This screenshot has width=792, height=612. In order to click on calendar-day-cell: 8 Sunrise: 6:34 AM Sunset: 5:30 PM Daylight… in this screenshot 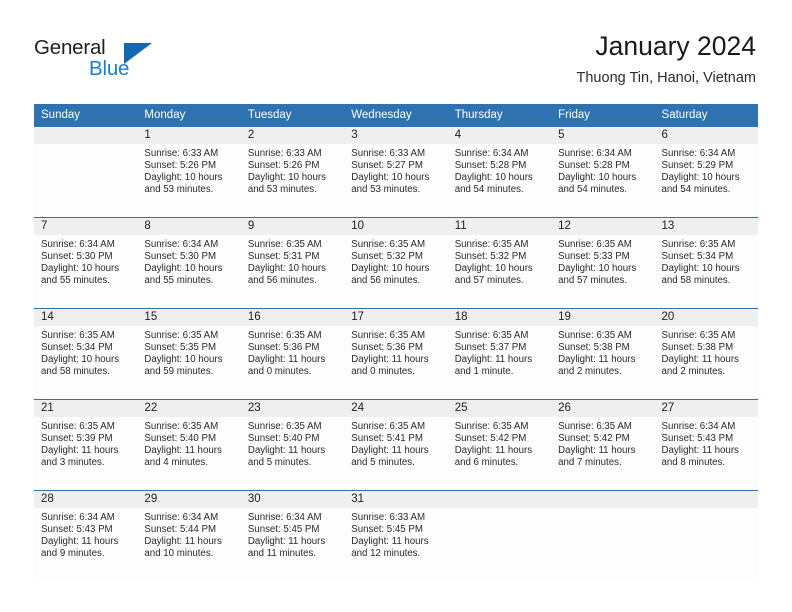, I will do `click(189, 263)`.